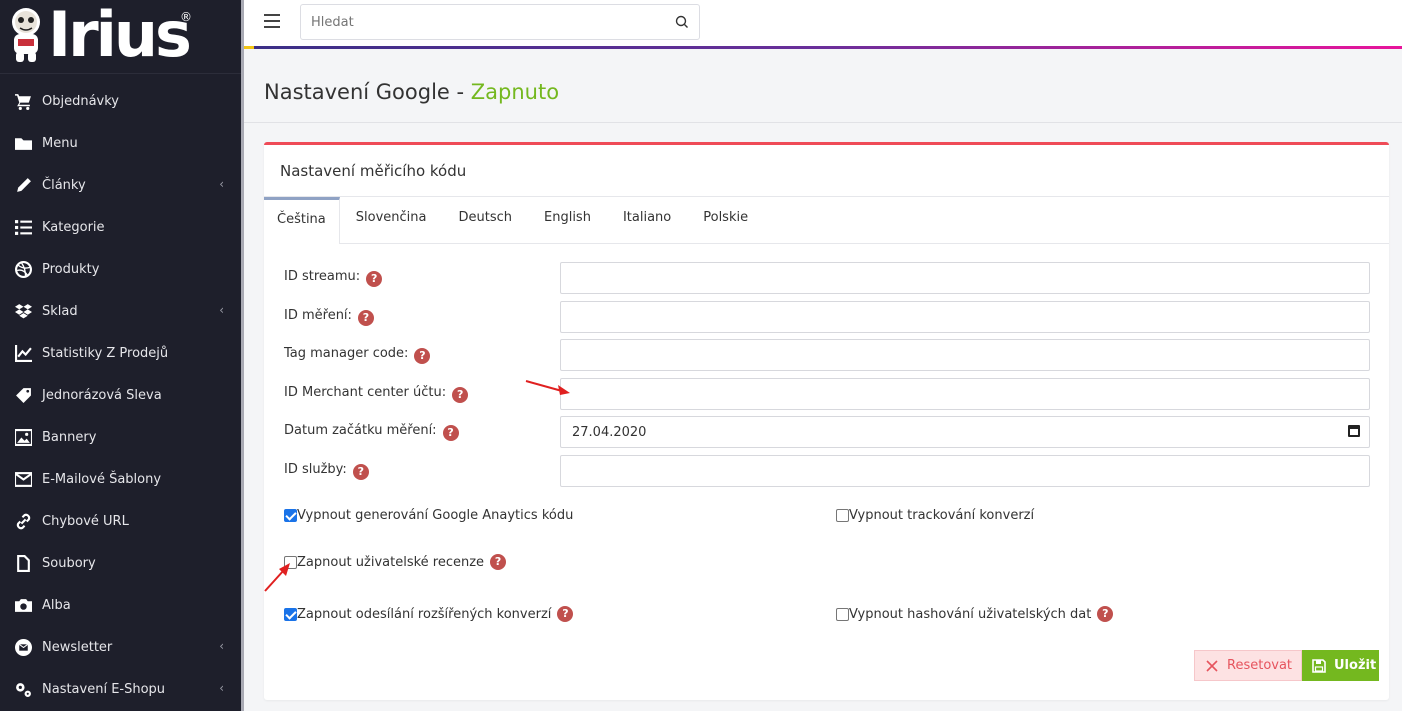  What do you see at coordinates (1319, 665) in the screenshot?
I see `floppy-disk-icon` at bounding box center [1319, 665].